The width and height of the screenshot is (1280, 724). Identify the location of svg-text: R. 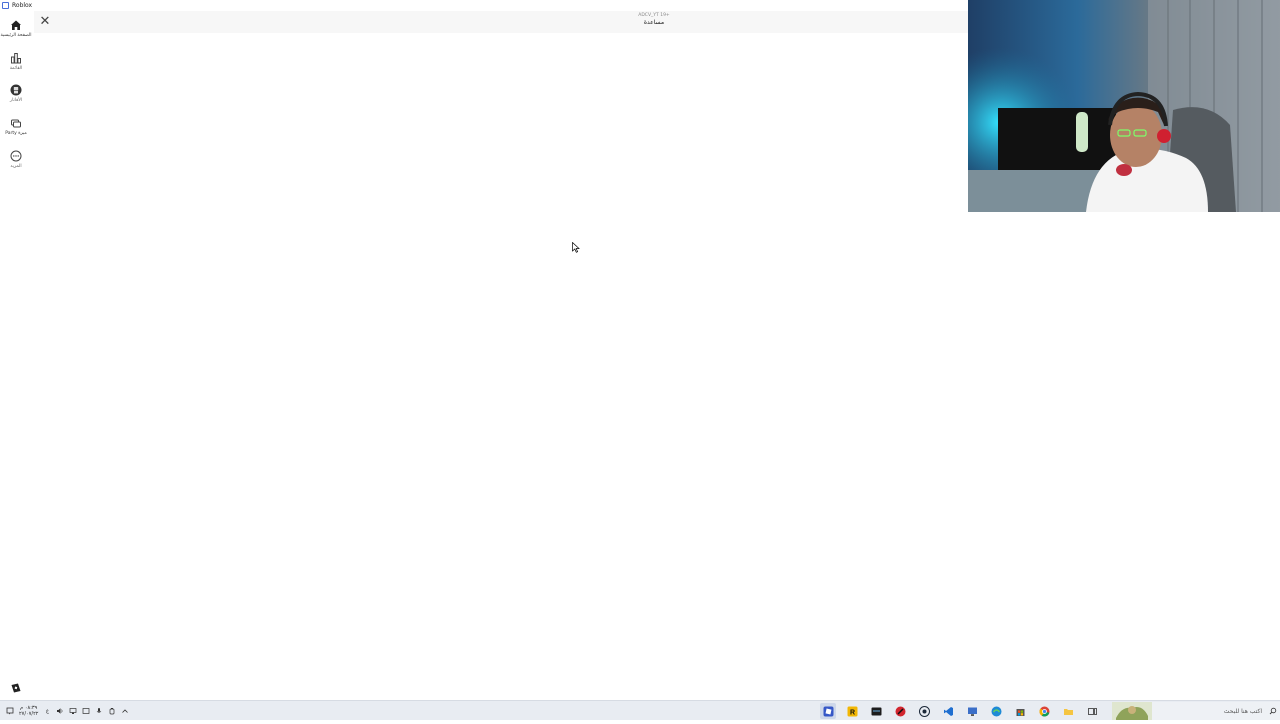
(851, 712).